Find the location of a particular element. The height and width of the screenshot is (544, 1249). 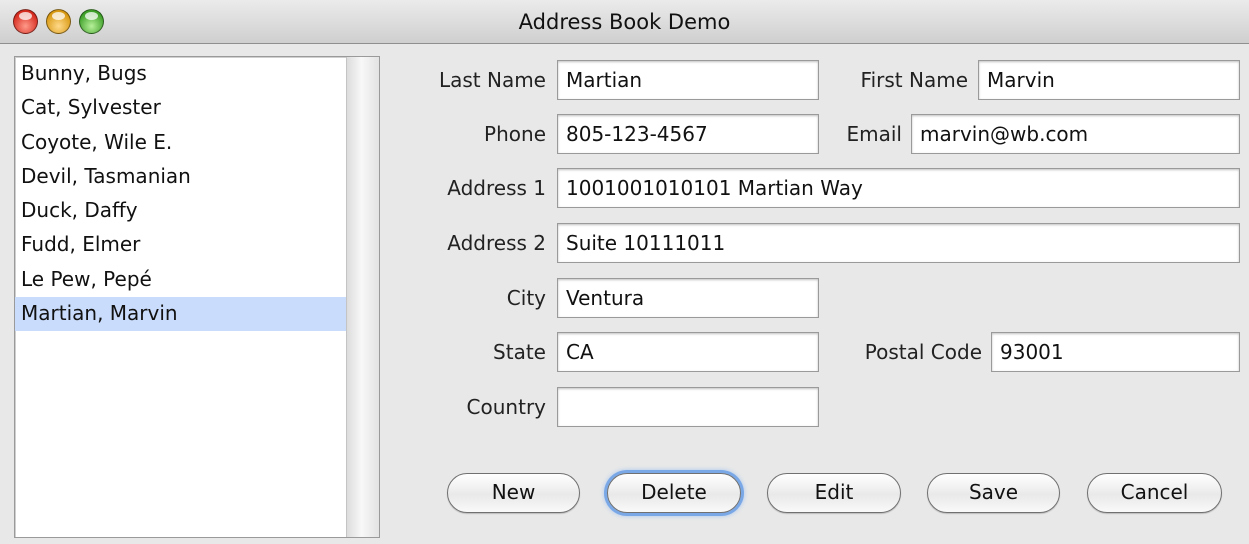

state-field: CA is located at coordinates (688, 352).